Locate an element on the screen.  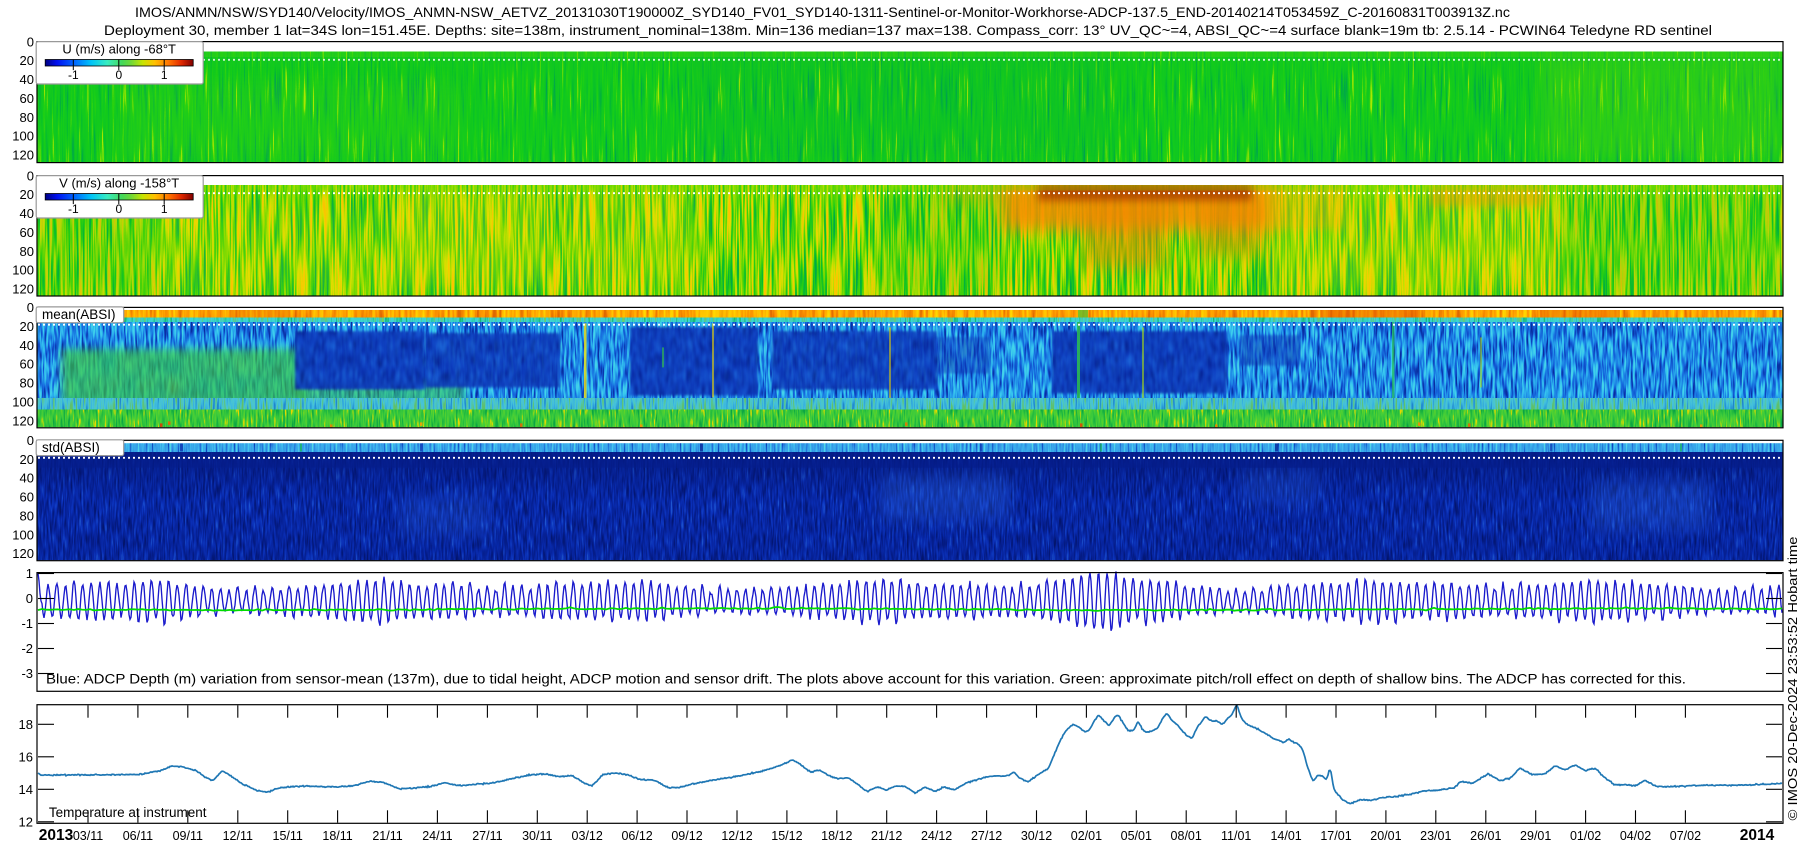
svg-text: 09/12 is located at coordinates (686, 836).